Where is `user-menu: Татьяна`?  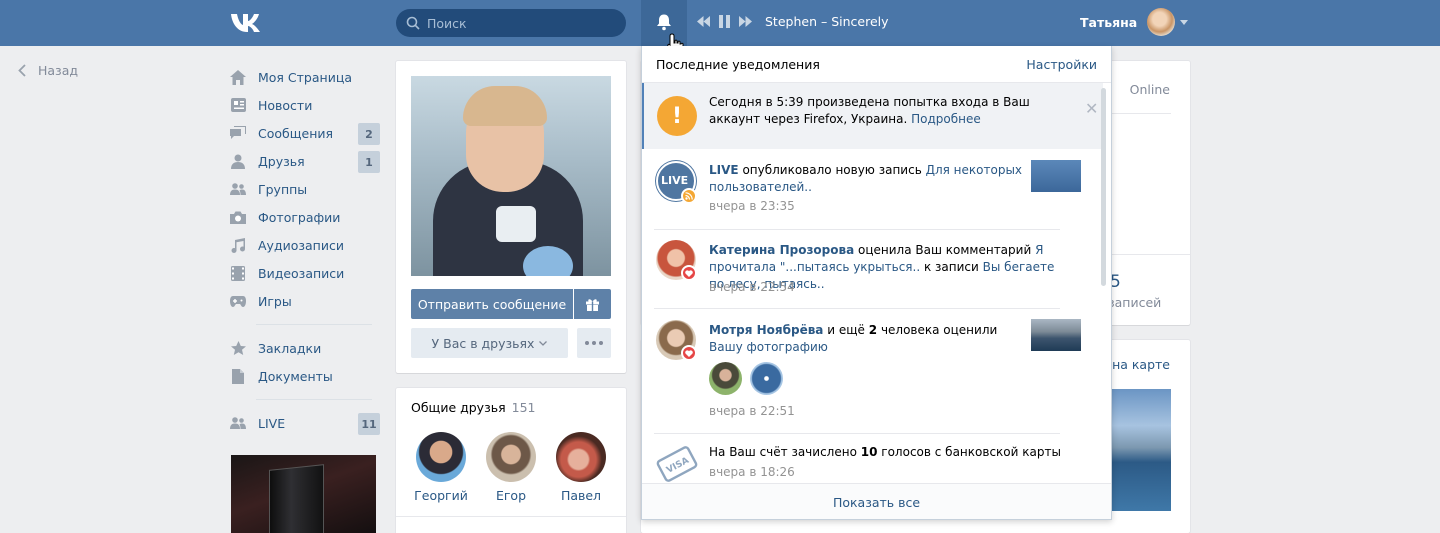
user-menu: Татьяна is located at coordinates (1134, 22).